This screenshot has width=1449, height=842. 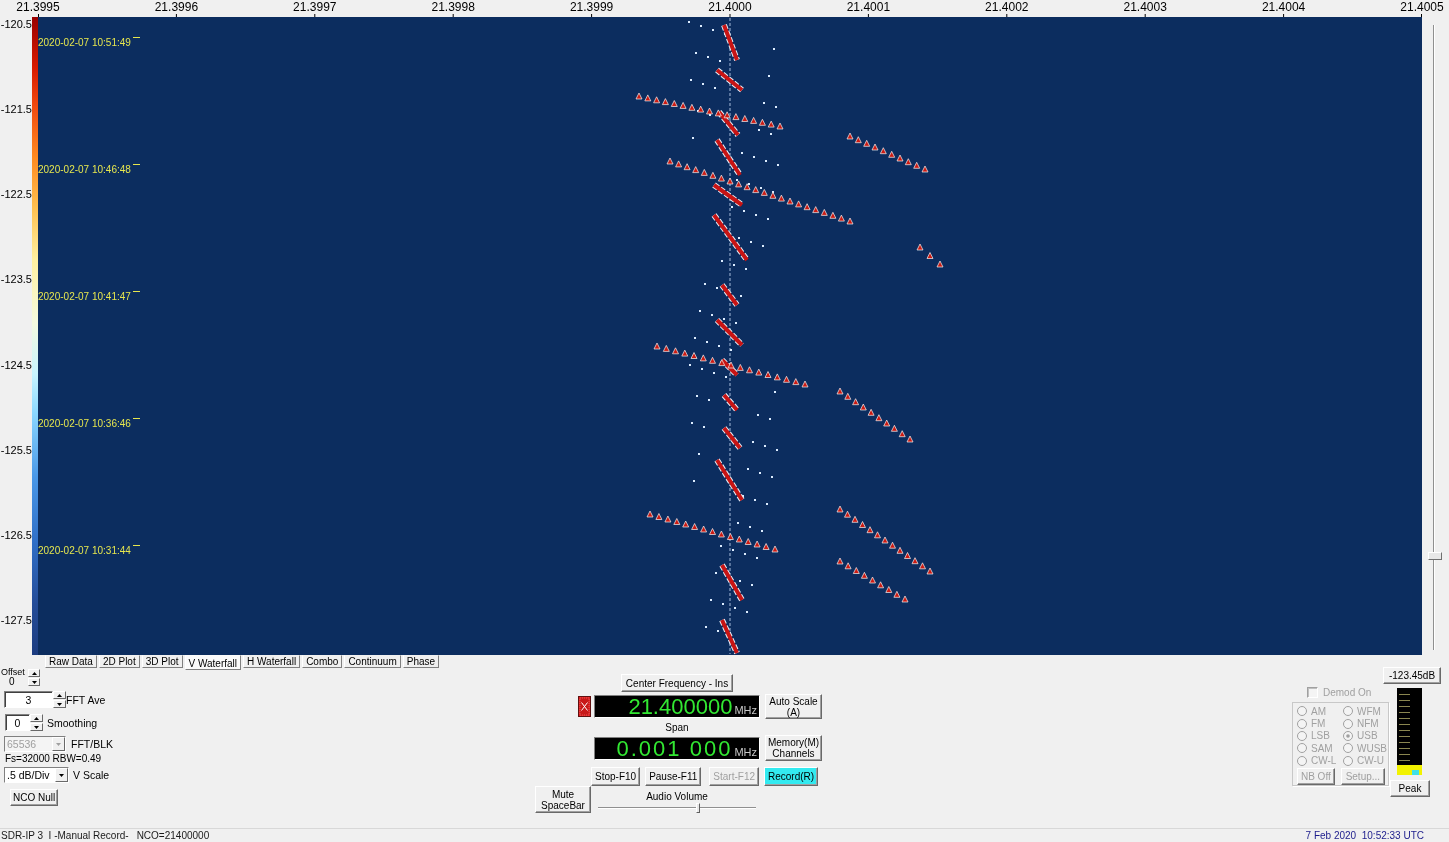 I want to click on frequency-label: 21.3999, so click(x=591, y=7).